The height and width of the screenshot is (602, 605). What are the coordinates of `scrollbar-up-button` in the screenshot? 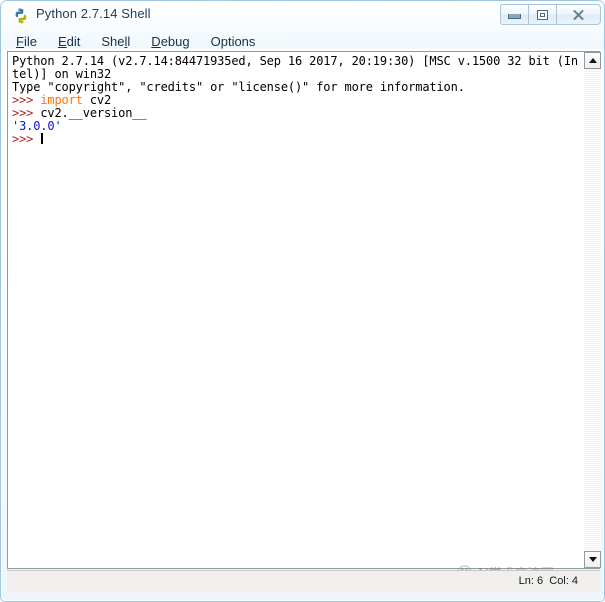 It's located at (592, 60).